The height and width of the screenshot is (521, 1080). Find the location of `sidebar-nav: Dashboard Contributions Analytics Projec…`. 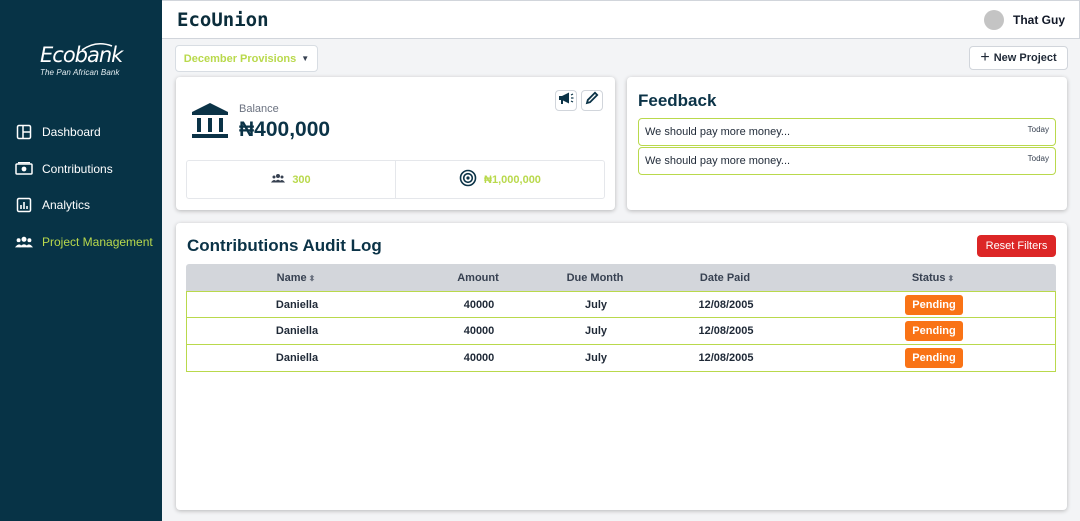

sidebar-nav: Dashboard Contributions Analytics Projec… is located at coordinates (81, 194).